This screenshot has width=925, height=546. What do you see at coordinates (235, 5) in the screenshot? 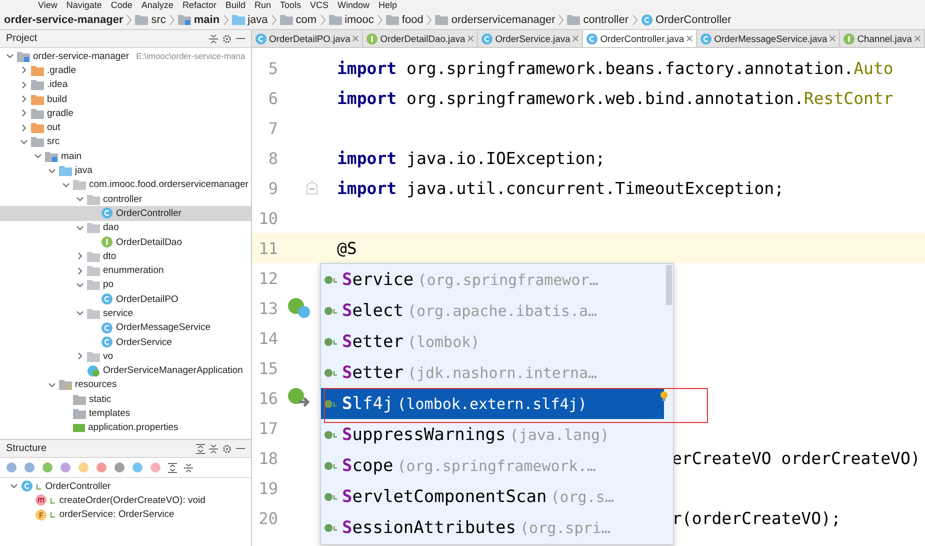
I see `menu-item: Build` at bounding box center [235, 5].